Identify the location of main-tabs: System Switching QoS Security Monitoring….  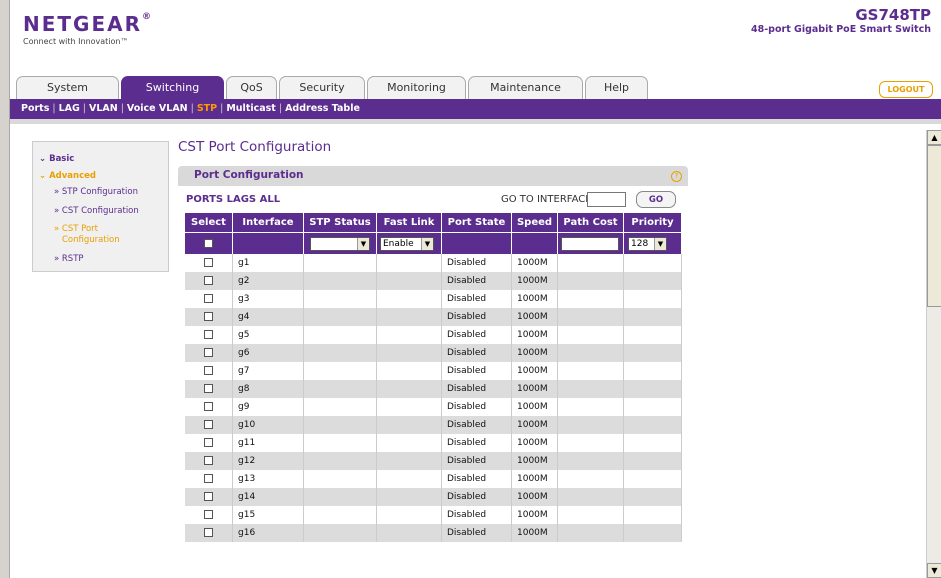
(475, 87).